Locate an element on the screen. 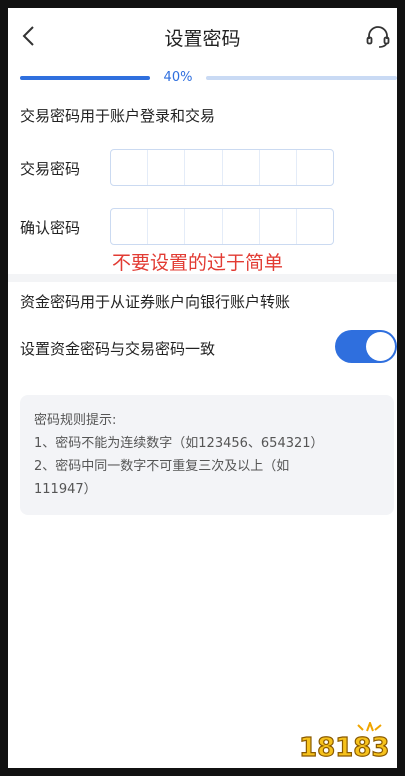  progress-bar: 40% is located at coordinates (208, 78).